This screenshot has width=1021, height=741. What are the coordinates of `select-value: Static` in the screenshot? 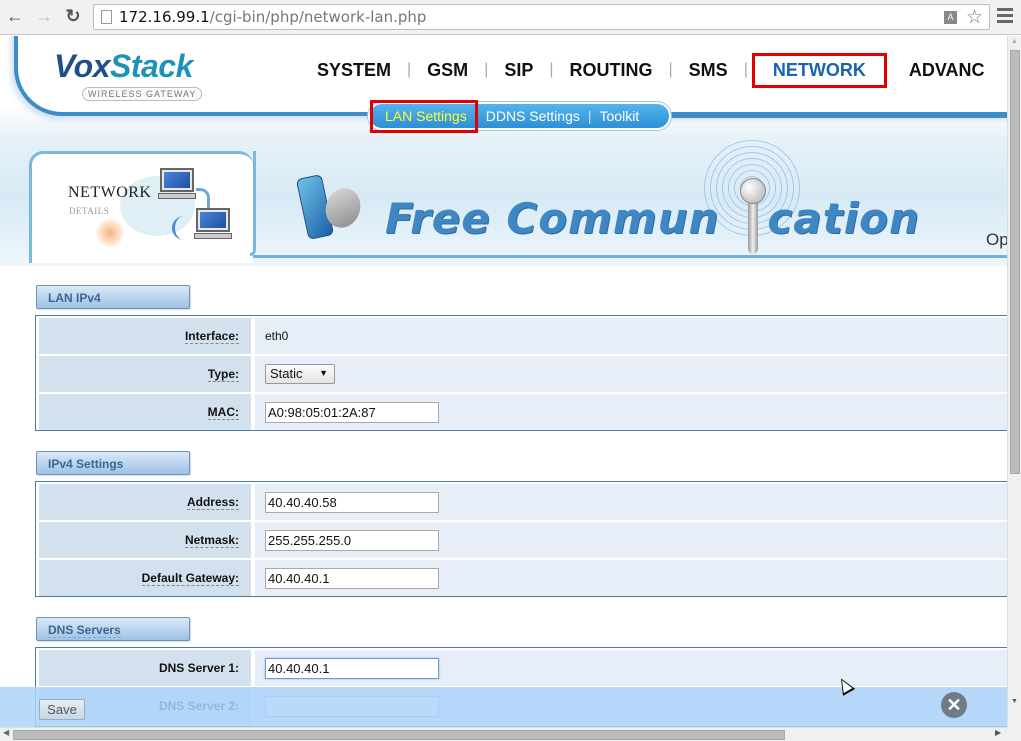 It's located at (286, 373).